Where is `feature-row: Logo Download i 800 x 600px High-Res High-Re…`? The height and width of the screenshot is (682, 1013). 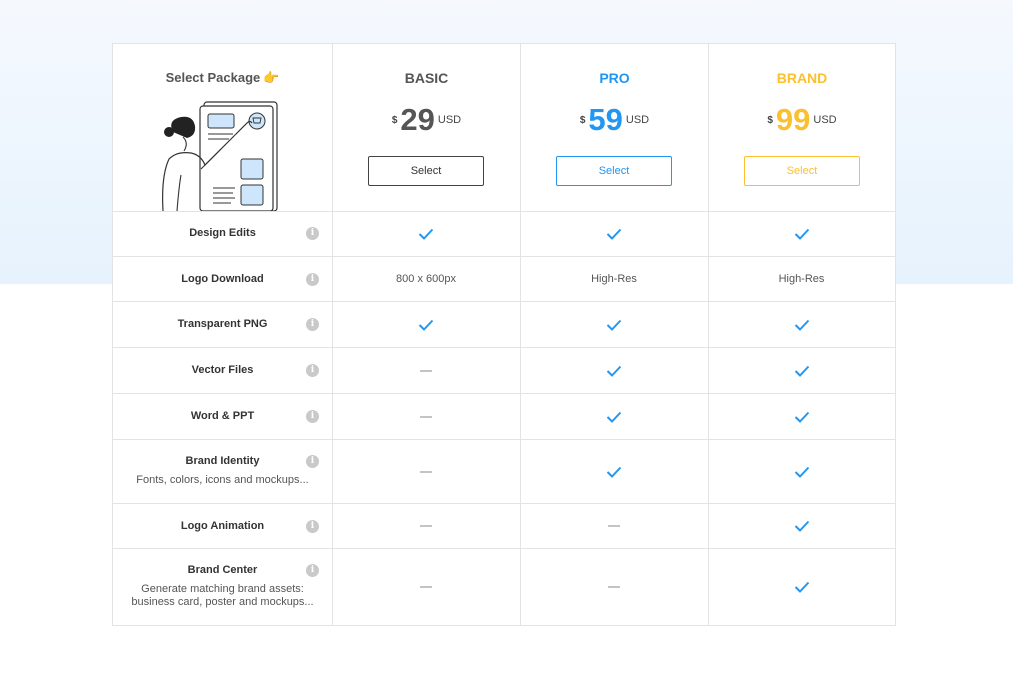 feature-row: Logo Download i 800 x 600px High-Res High-Re… is located at coordinates (504, 279).